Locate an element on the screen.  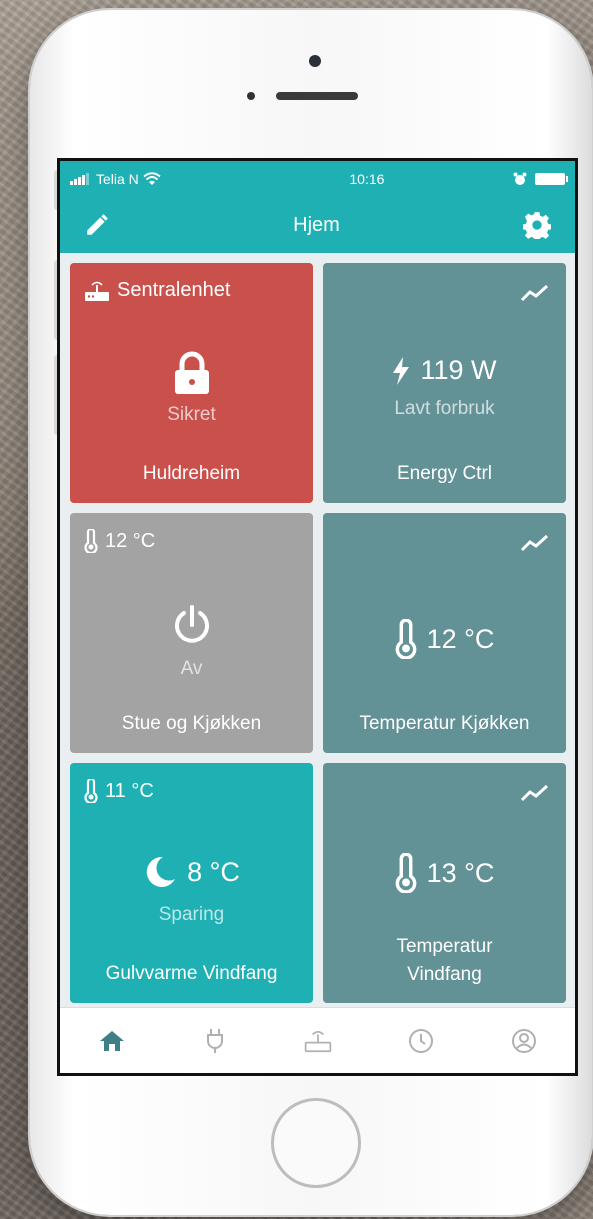
tab-schedule is located at coordinates (421, 1041).